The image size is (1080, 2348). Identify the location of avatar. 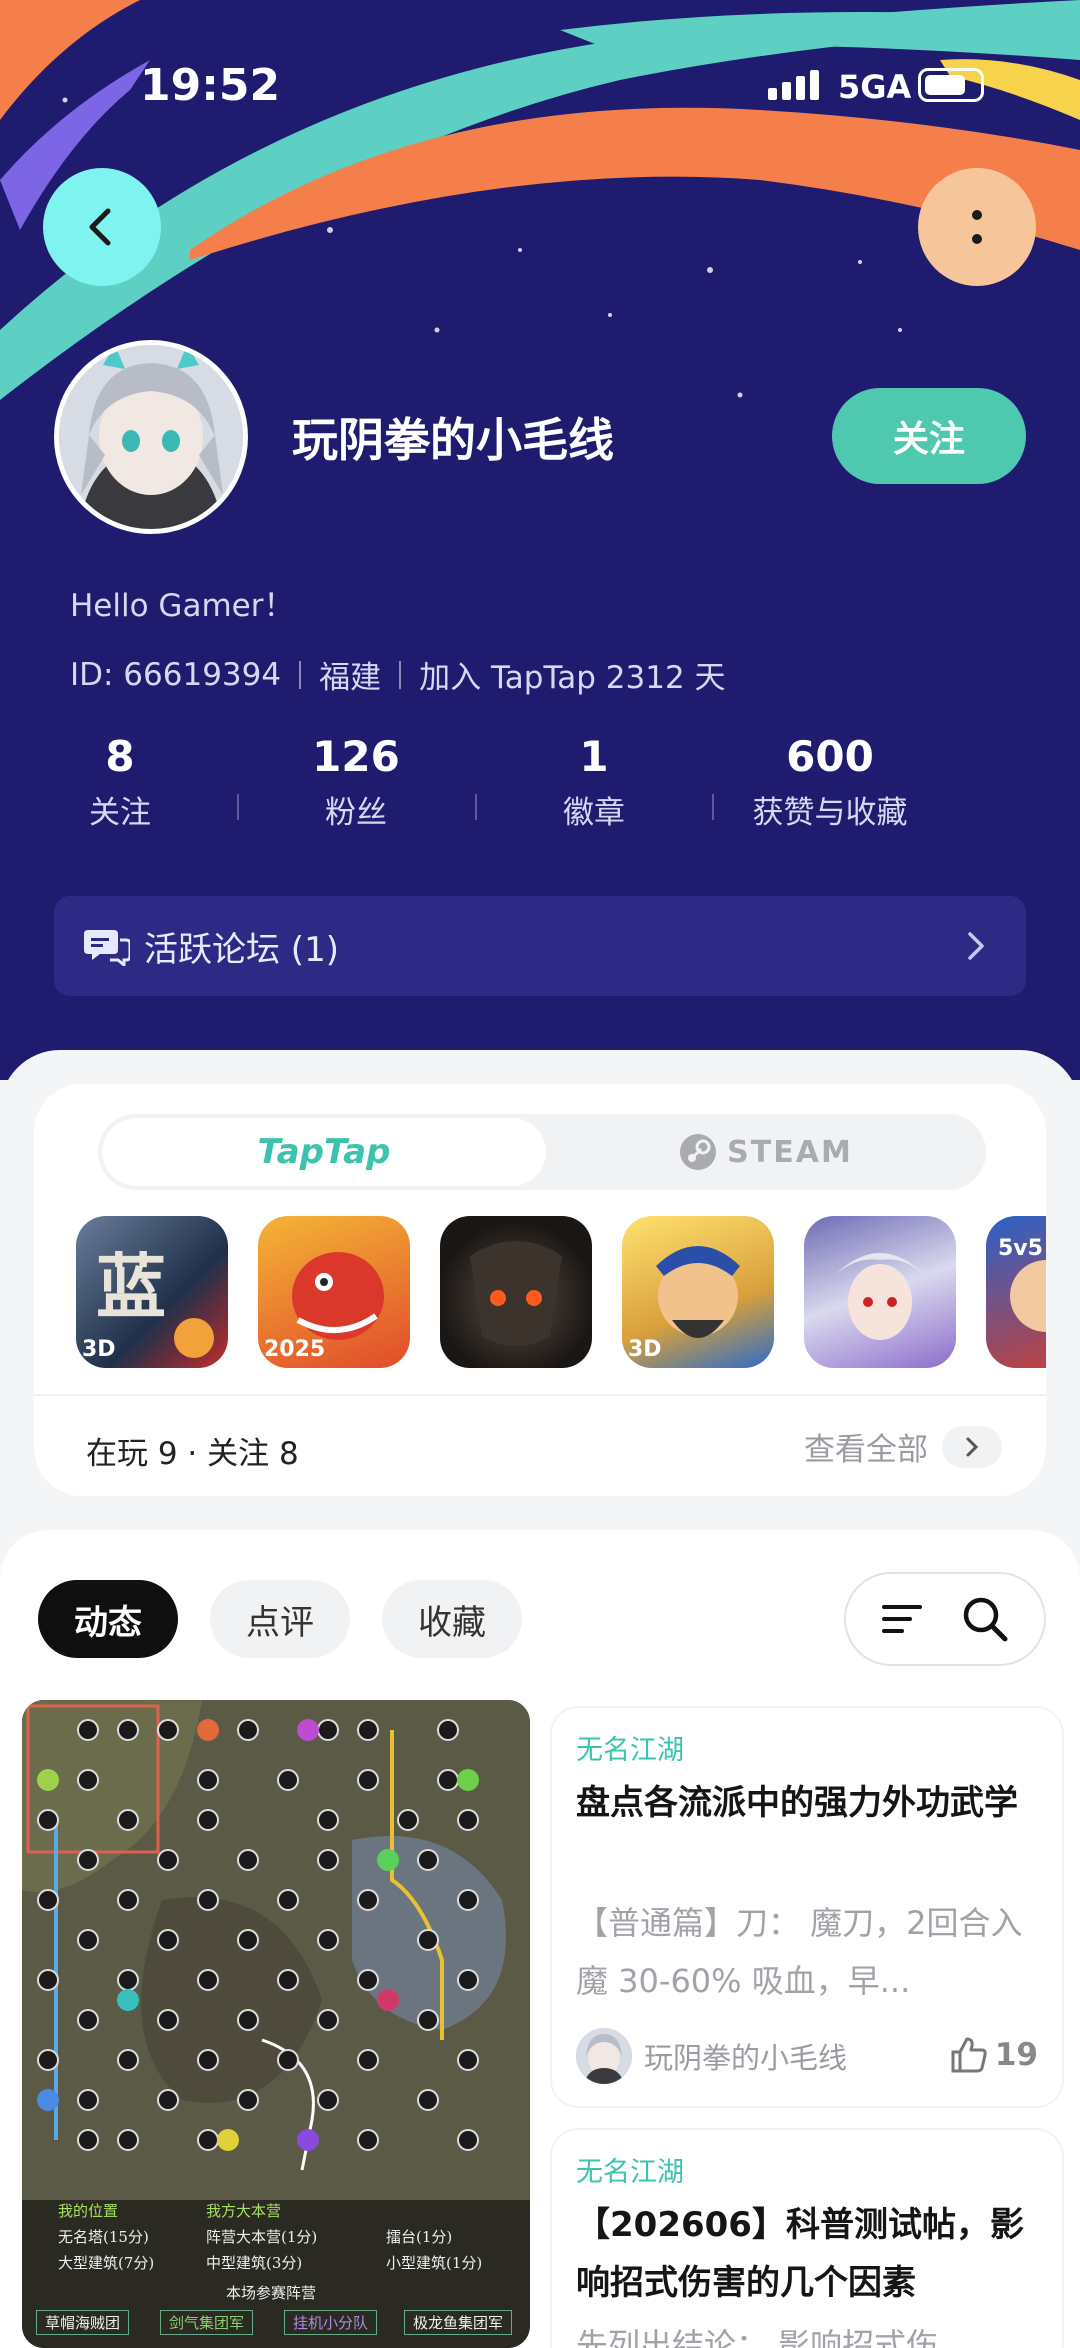
(151, 437).